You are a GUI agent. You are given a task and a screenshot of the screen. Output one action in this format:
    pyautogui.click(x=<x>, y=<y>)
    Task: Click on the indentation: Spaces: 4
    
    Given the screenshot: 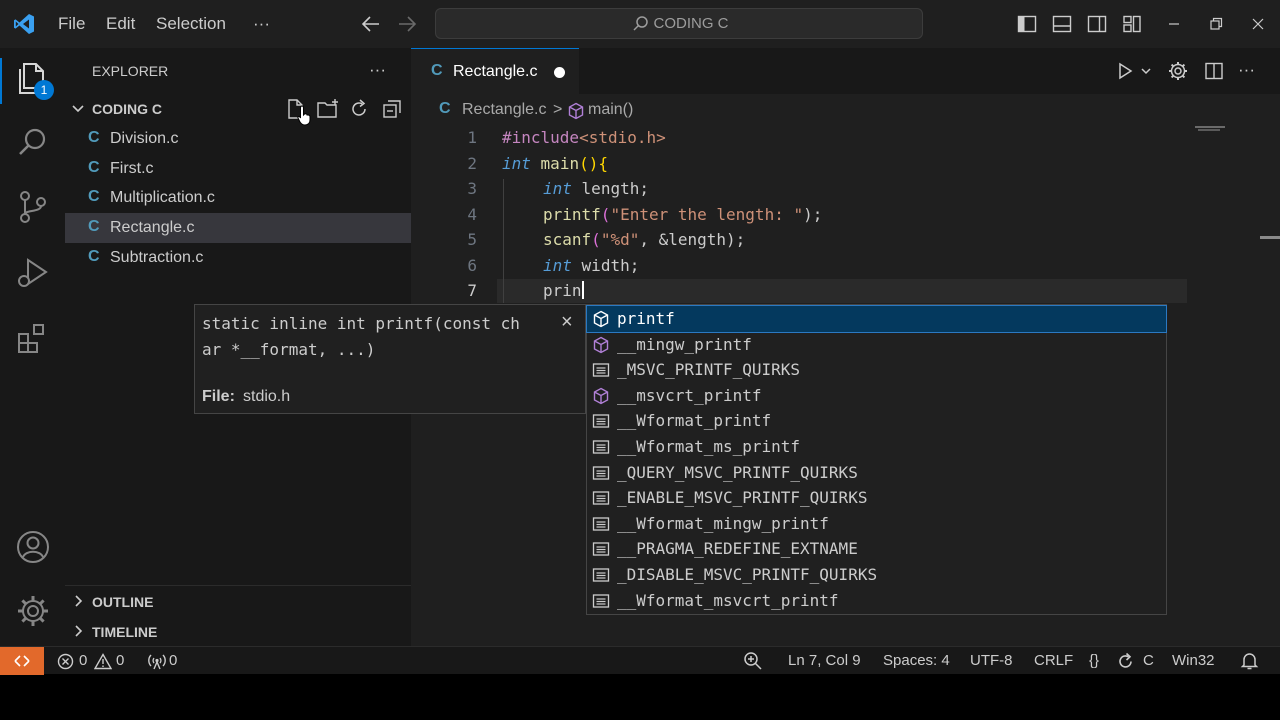 What is the action you would take?
    pyautogui.click(x=916, y=660)
    